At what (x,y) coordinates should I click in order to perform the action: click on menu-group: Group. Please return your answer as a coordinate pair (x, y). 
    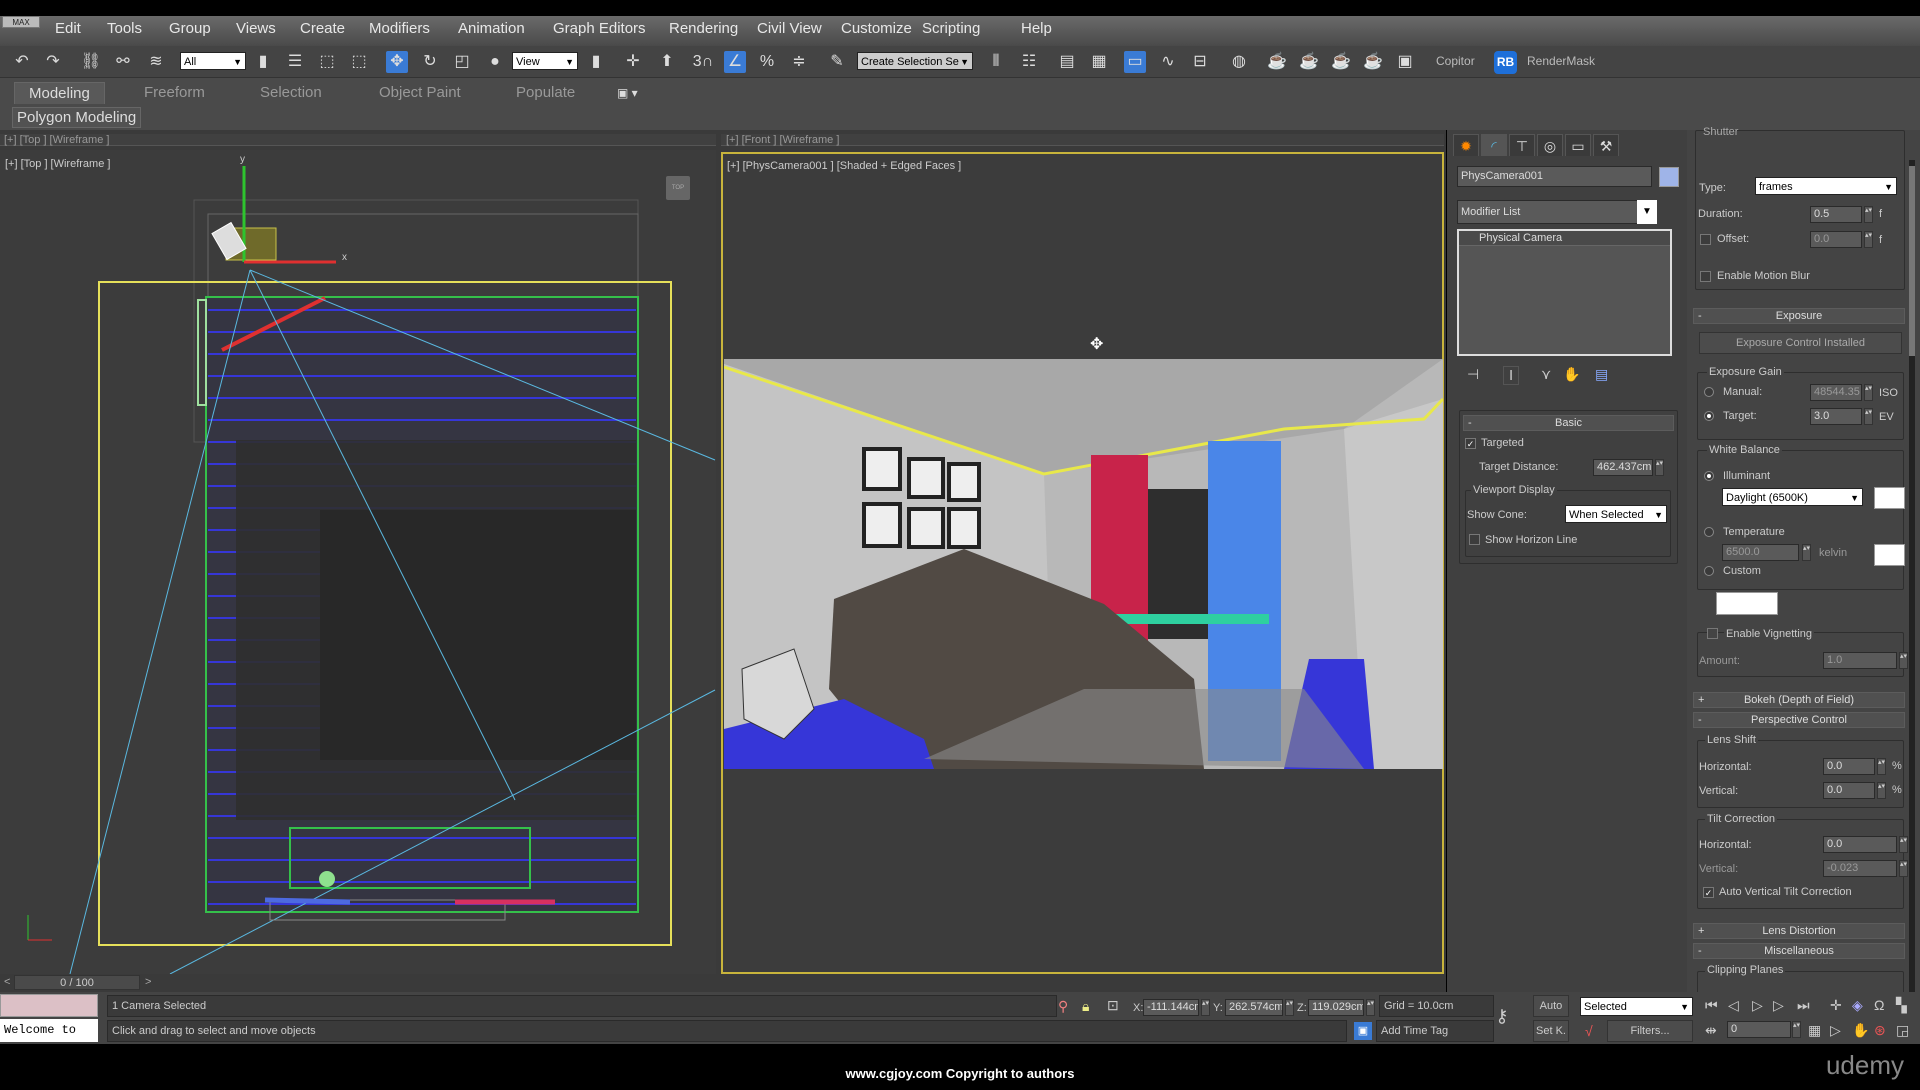
    Looking at the image, I should click on (190, 28).